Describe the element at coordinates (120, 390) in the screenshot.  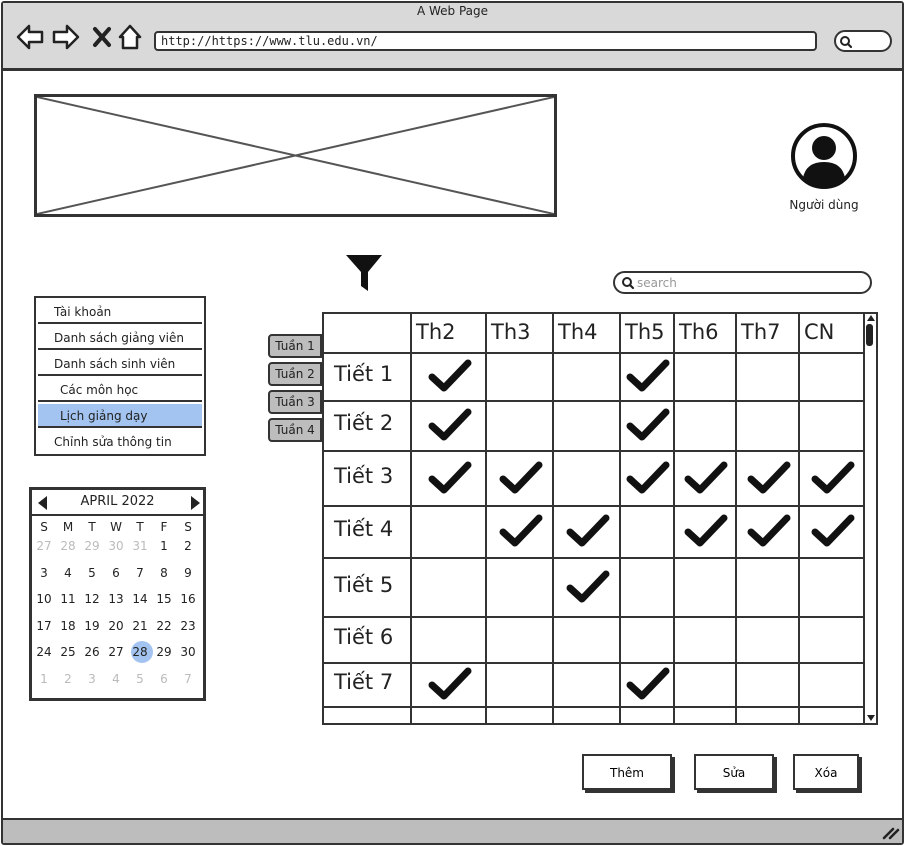
I see `menu-item-courses: Các môn học` at that location.